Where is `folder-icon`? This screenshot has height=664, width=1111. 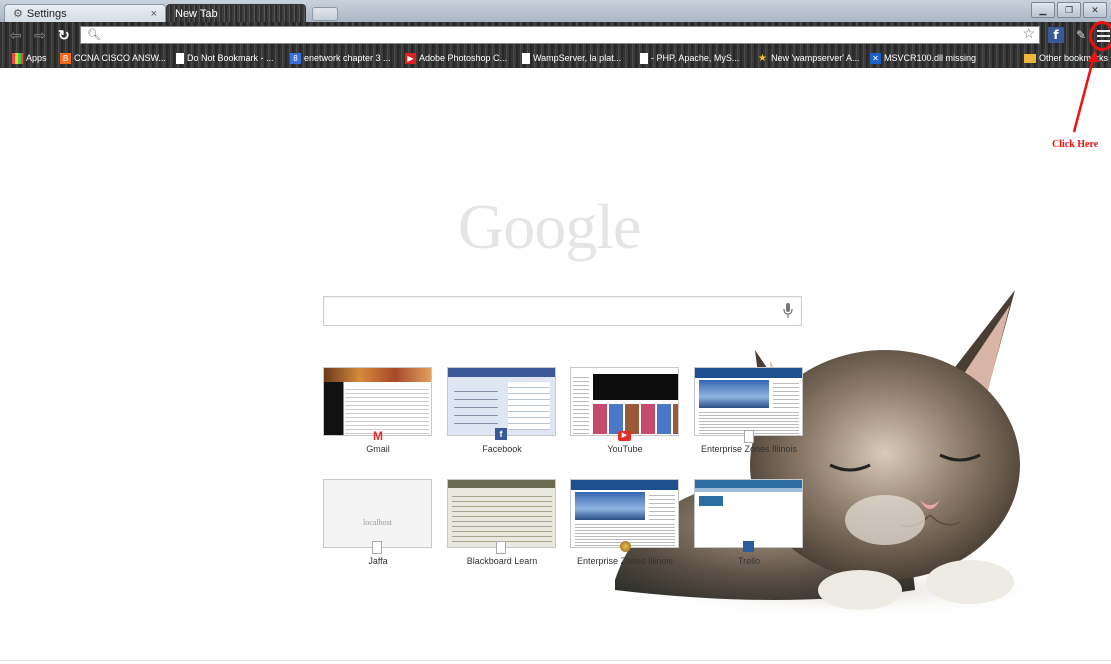
folder-icon is located at coordinates (1030, 58).